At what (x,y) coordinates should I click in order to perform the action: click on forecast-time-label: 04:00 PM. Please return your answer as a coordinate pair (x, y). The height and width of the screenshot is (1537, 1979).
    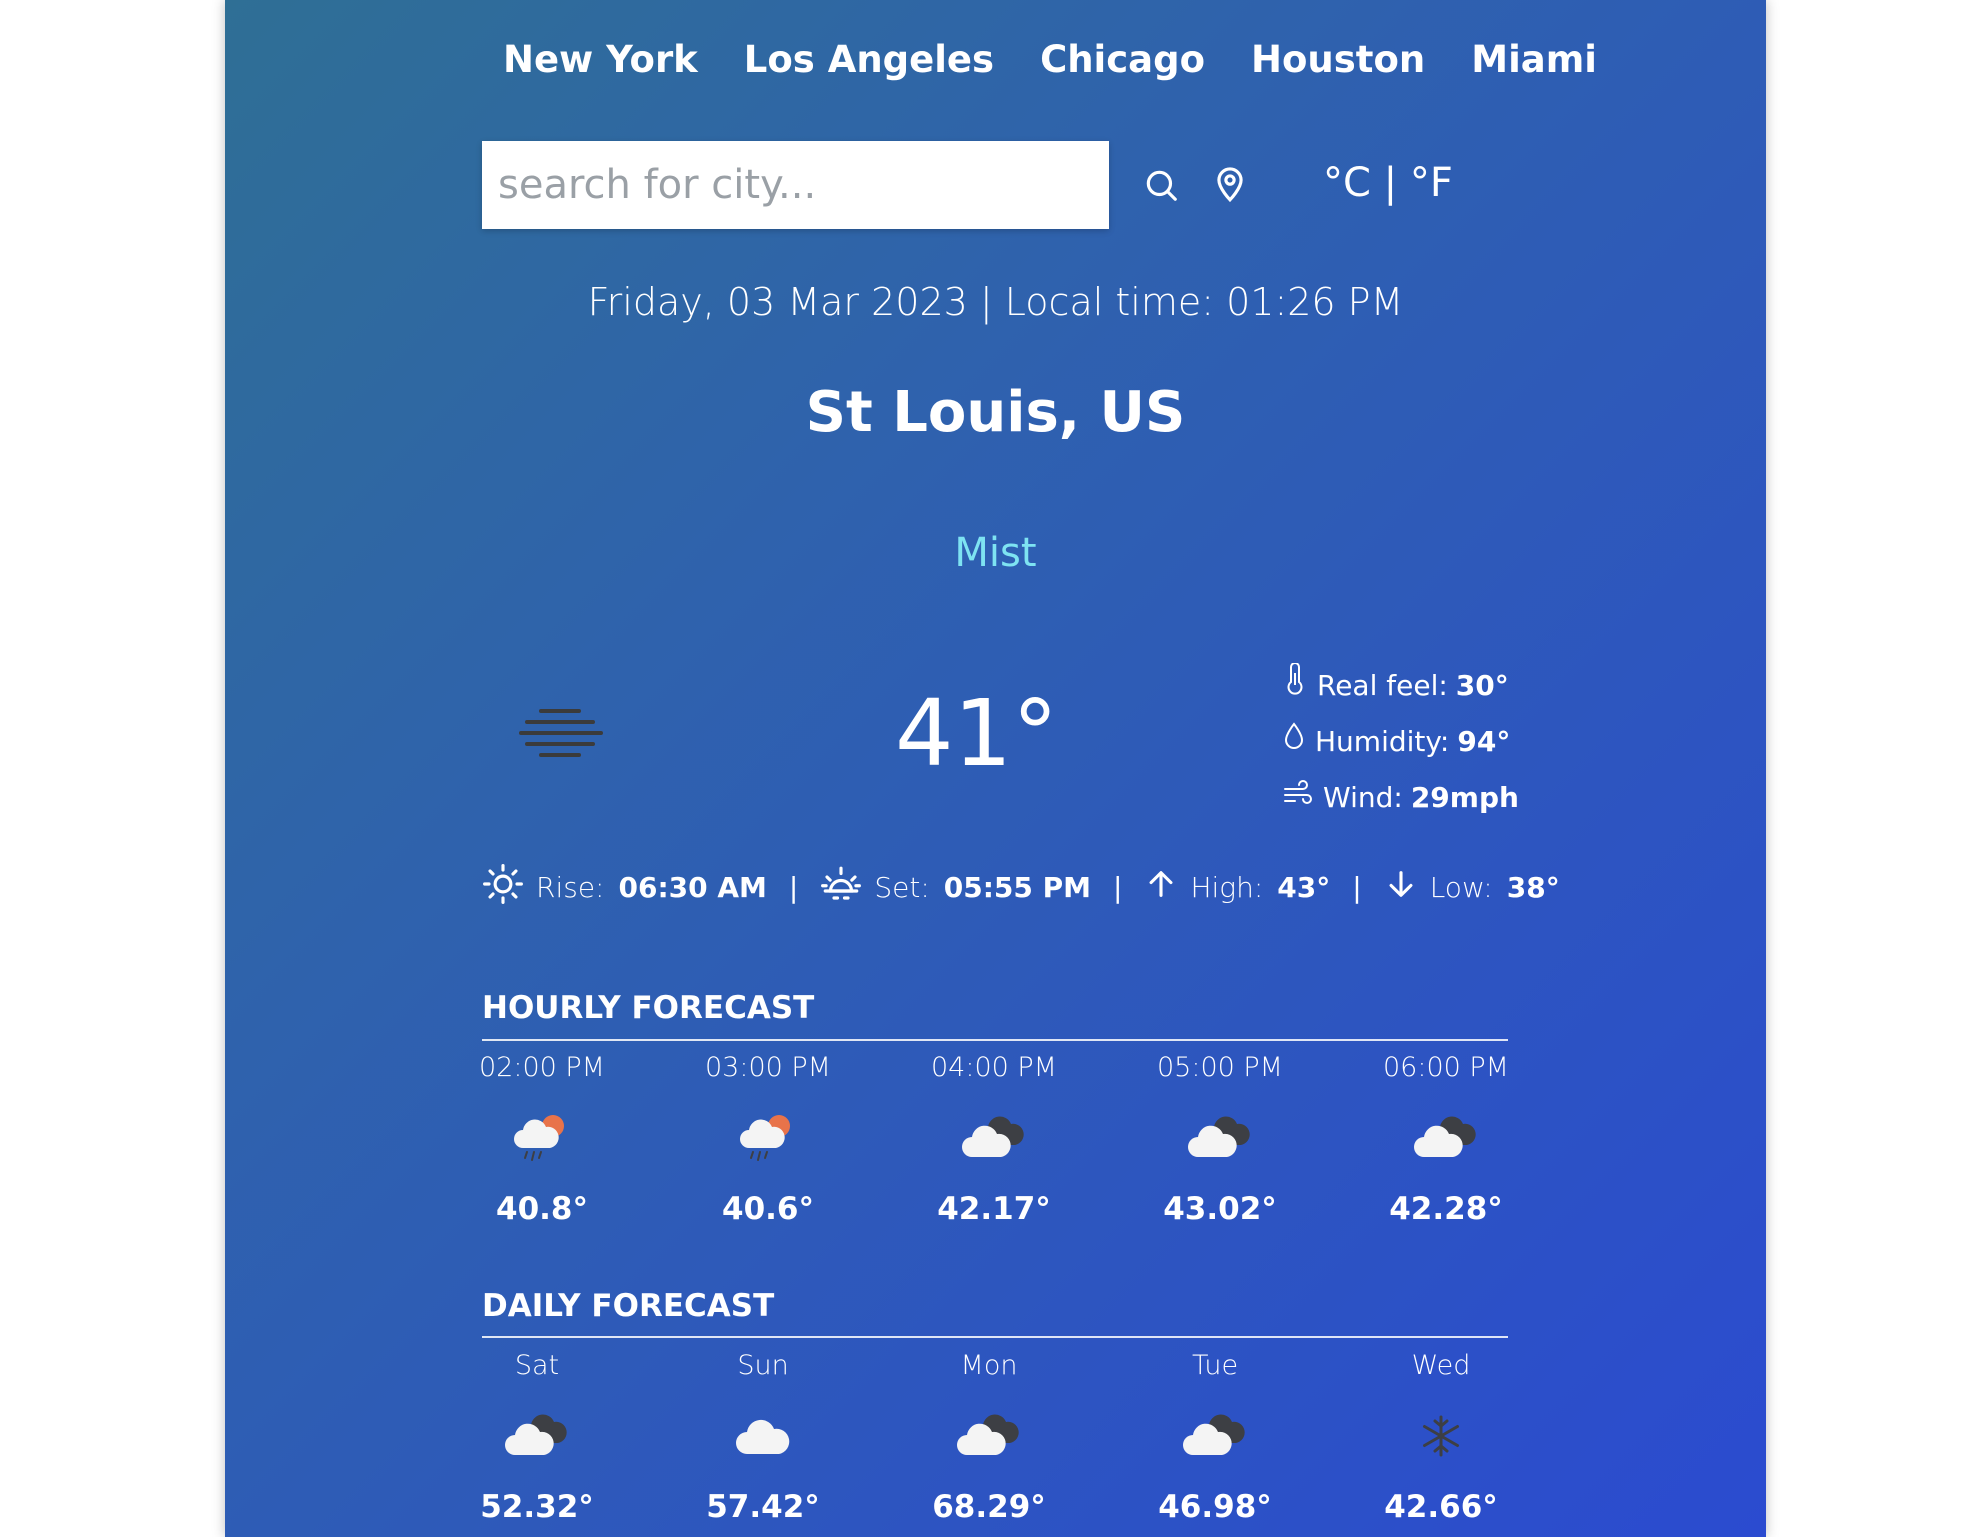
    Looking at the image, I should click on (994, 1067).